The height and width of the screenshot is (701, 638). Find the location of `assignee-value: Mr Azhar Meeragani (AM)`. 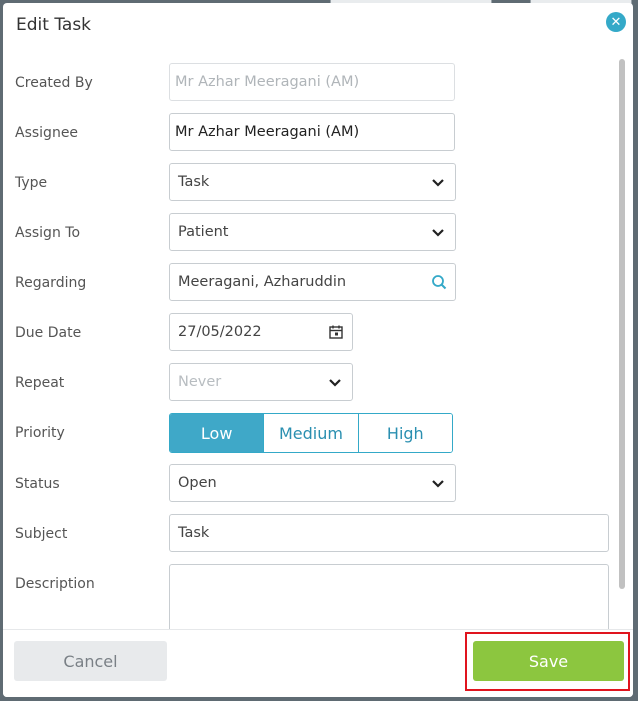

assignee-value: Mr Azhar Meeragani (AM) is located at coordinates (267, 132).